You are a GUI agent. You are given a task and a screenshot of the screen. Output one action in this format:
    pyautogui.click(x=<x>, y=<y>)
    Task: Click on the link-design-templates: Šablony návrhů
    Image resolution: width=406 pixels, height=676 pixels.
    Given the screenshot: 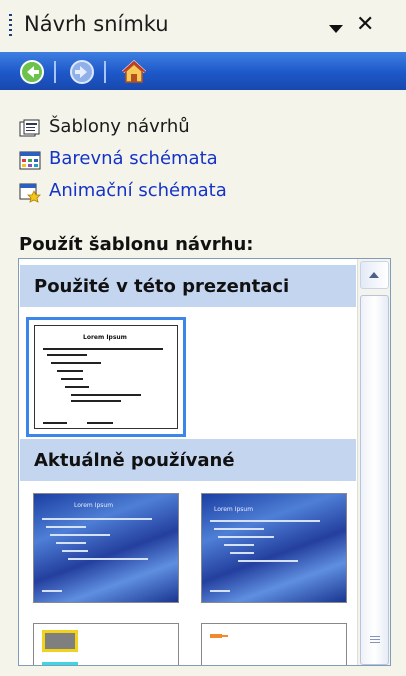 What is the action you would take?
    pyautogui.click(x=119, y=126)
    